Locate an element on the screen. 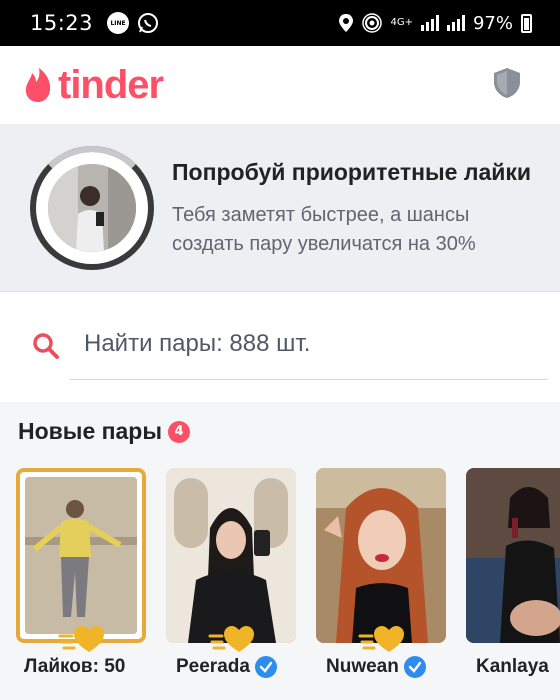 The image size is (560, 700). new-matches-header: Новые пары 4 is located at coordinates (104, 431).